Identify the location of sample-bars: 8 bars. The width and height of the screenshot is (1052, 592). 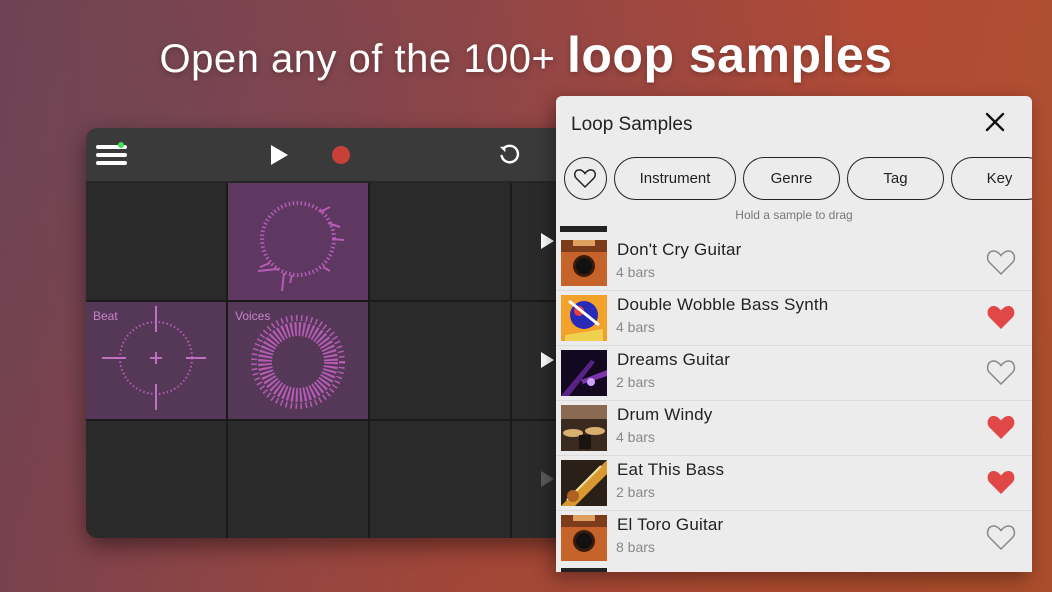
(635, 547).